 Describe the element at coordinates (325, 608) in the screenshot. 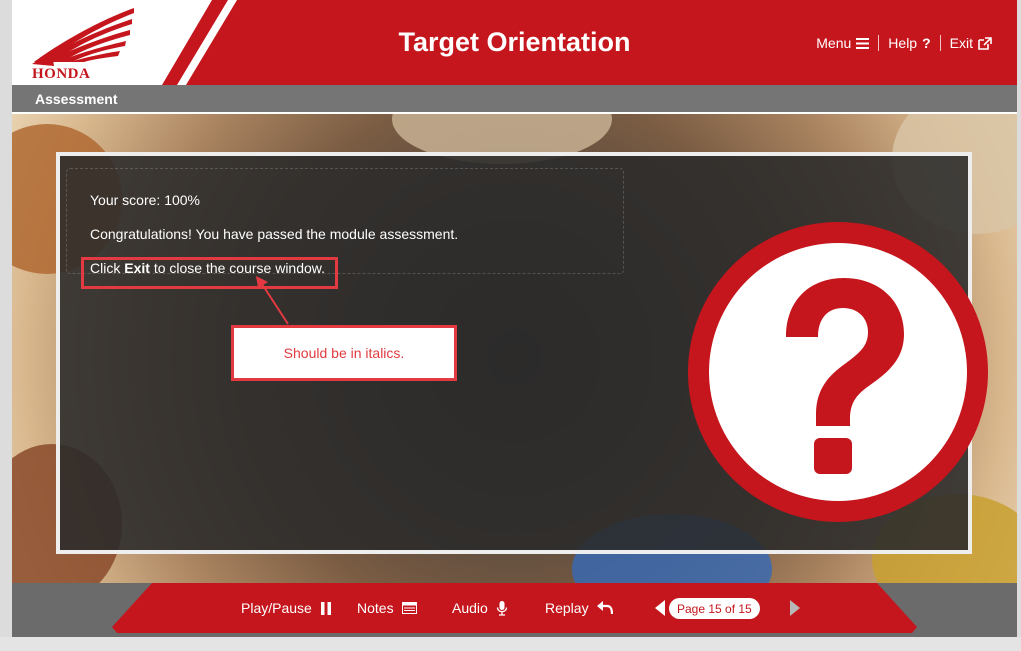

I see `pause-icon` at that location.